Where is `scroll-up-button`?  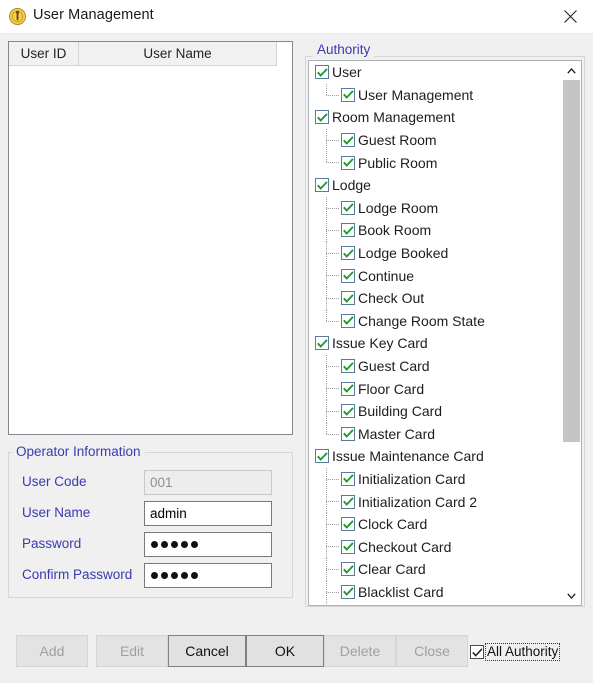
scroll-up-button is located at coordinates (571, 70).